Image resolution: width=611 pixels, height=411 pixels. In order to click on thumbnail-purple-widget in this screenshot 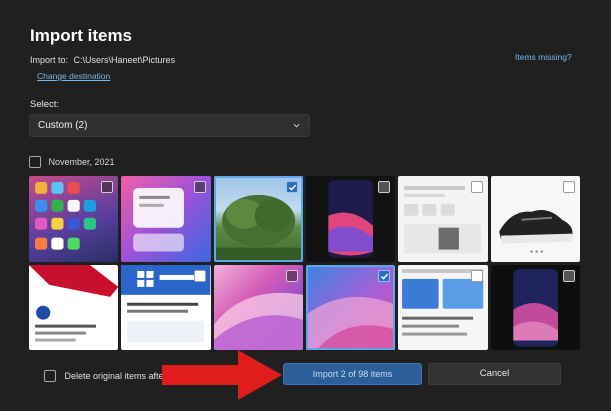, I will do `click(166, 219)`.